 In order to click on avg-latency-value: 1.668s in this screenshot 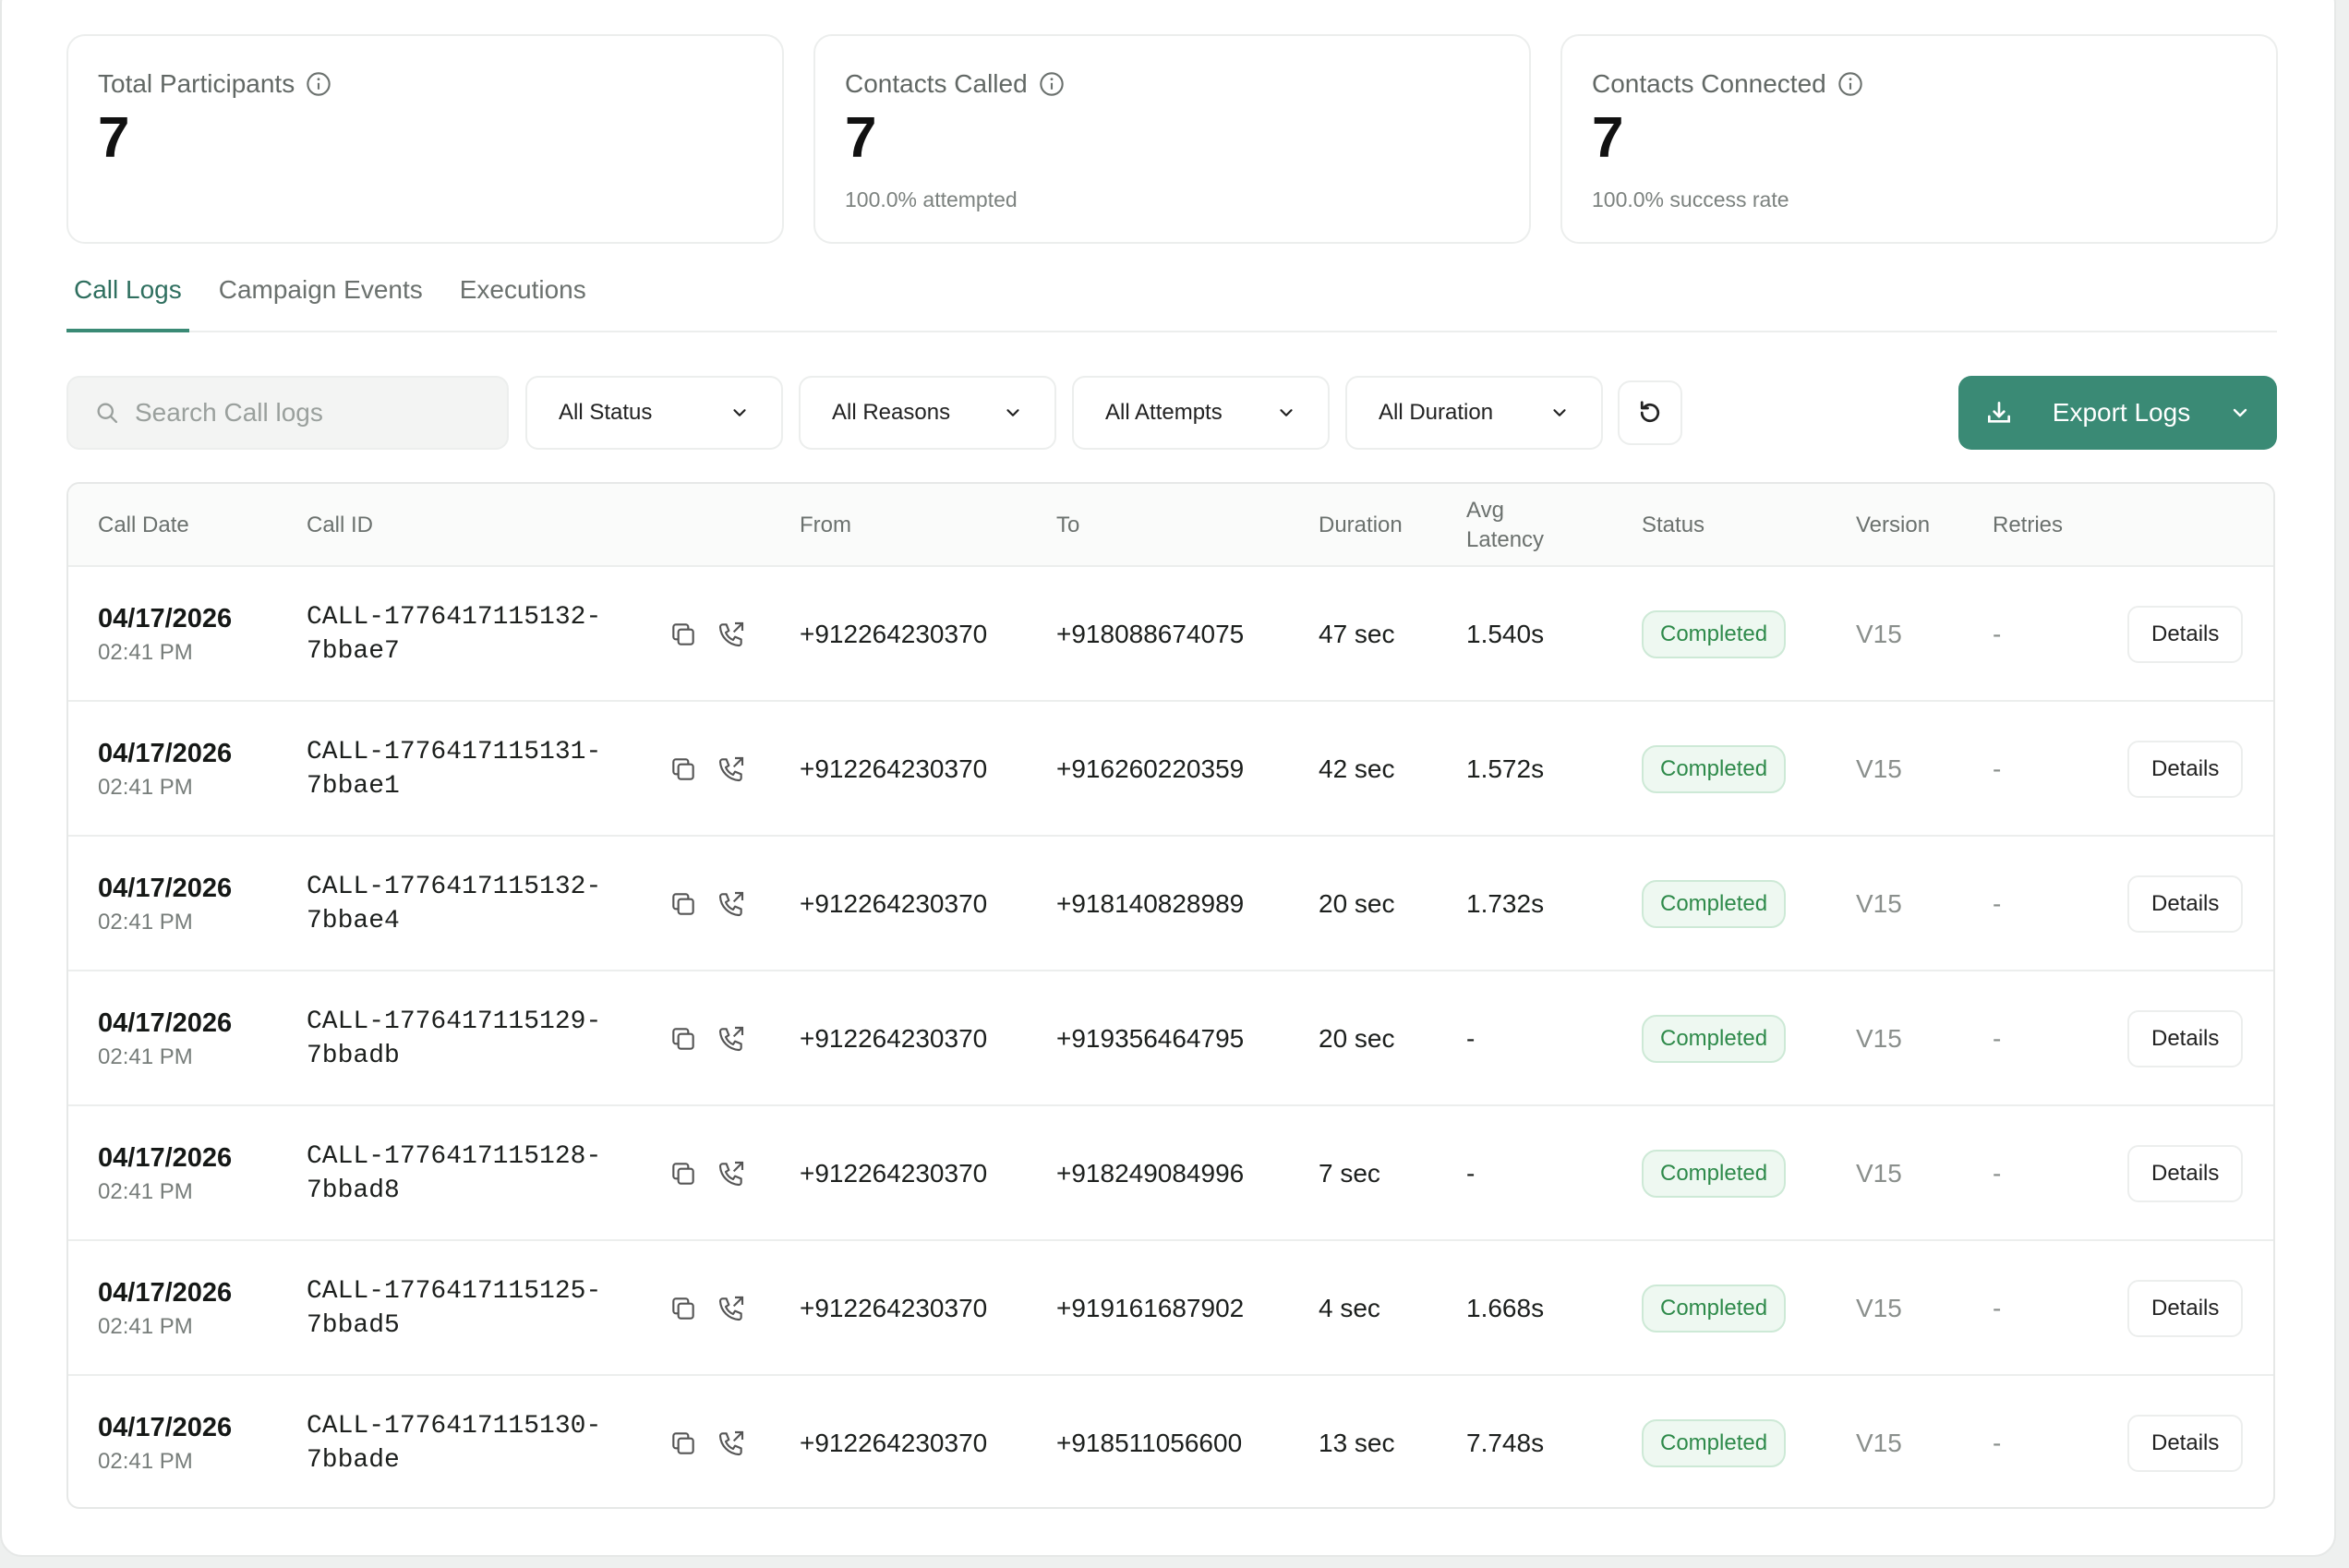, I will do `click(1505, 1308)`.